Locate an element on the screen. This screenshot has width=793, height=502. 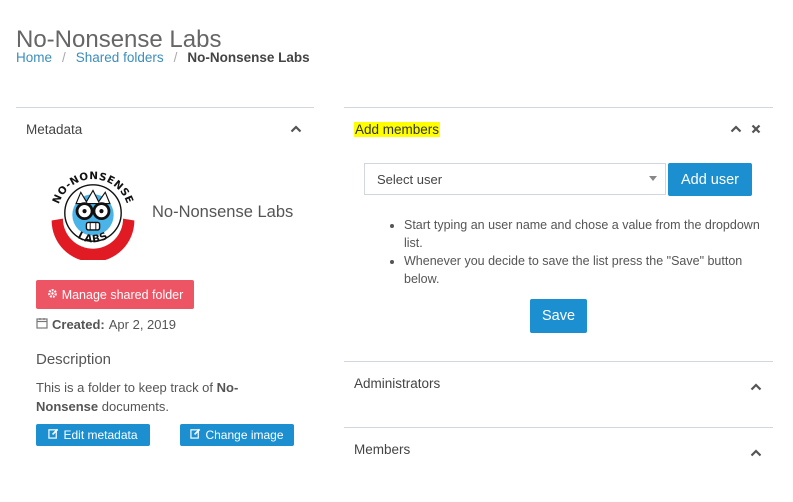
gear-icon is located at coordinates (52, 295).